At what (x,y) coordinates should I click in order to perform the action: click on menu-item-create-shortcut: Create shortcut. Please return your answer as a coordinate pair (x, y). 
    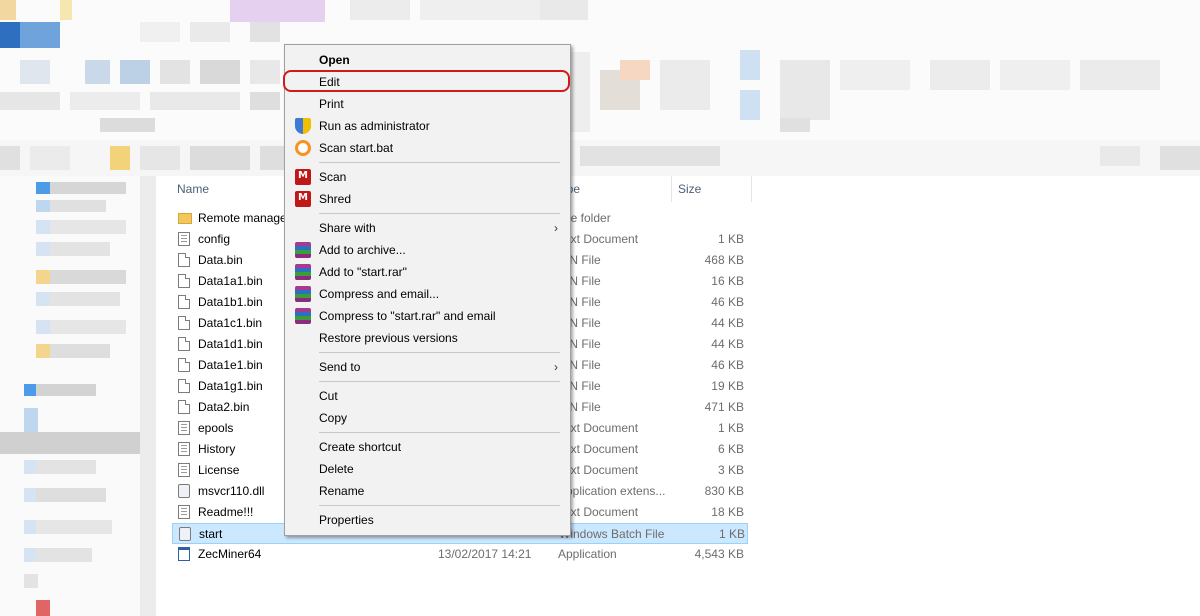
    Looking at the image, I should click on (427, 447).